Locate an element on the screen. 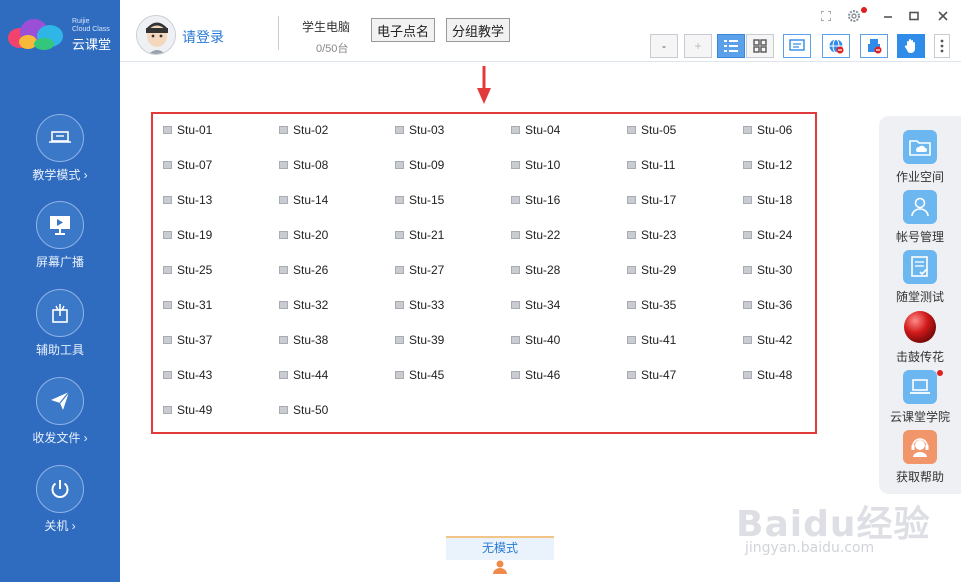  student-pc-item: Stu-08 is located at coordinates (303, 165).